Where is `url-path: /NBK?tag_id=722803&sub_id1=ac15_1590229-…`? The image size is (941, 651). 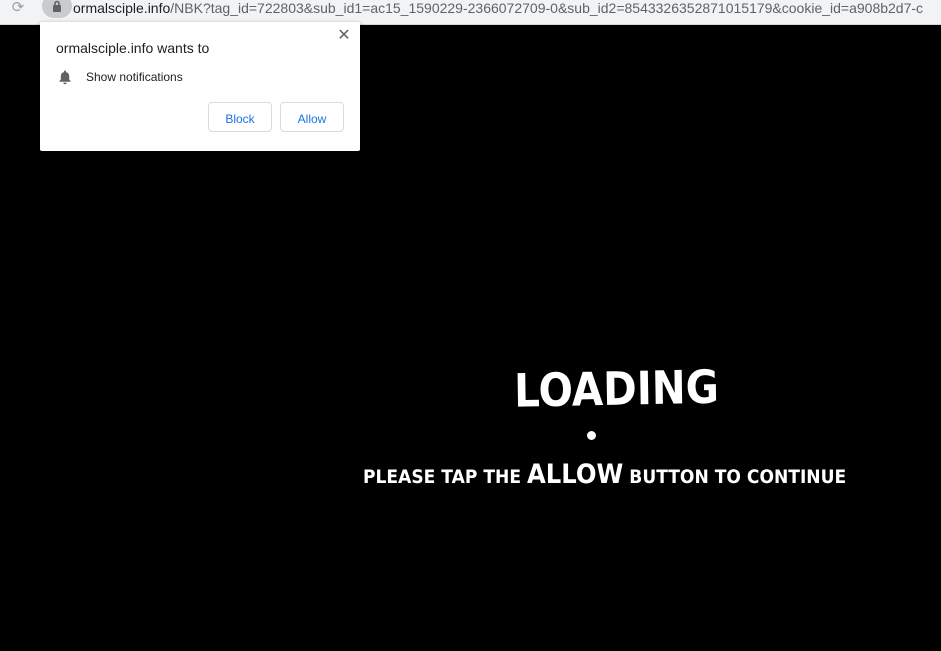
url-path: /NBK?tag_id=722803&sub_id1=ac15_1590229-… is located at coordinates (547, 8).